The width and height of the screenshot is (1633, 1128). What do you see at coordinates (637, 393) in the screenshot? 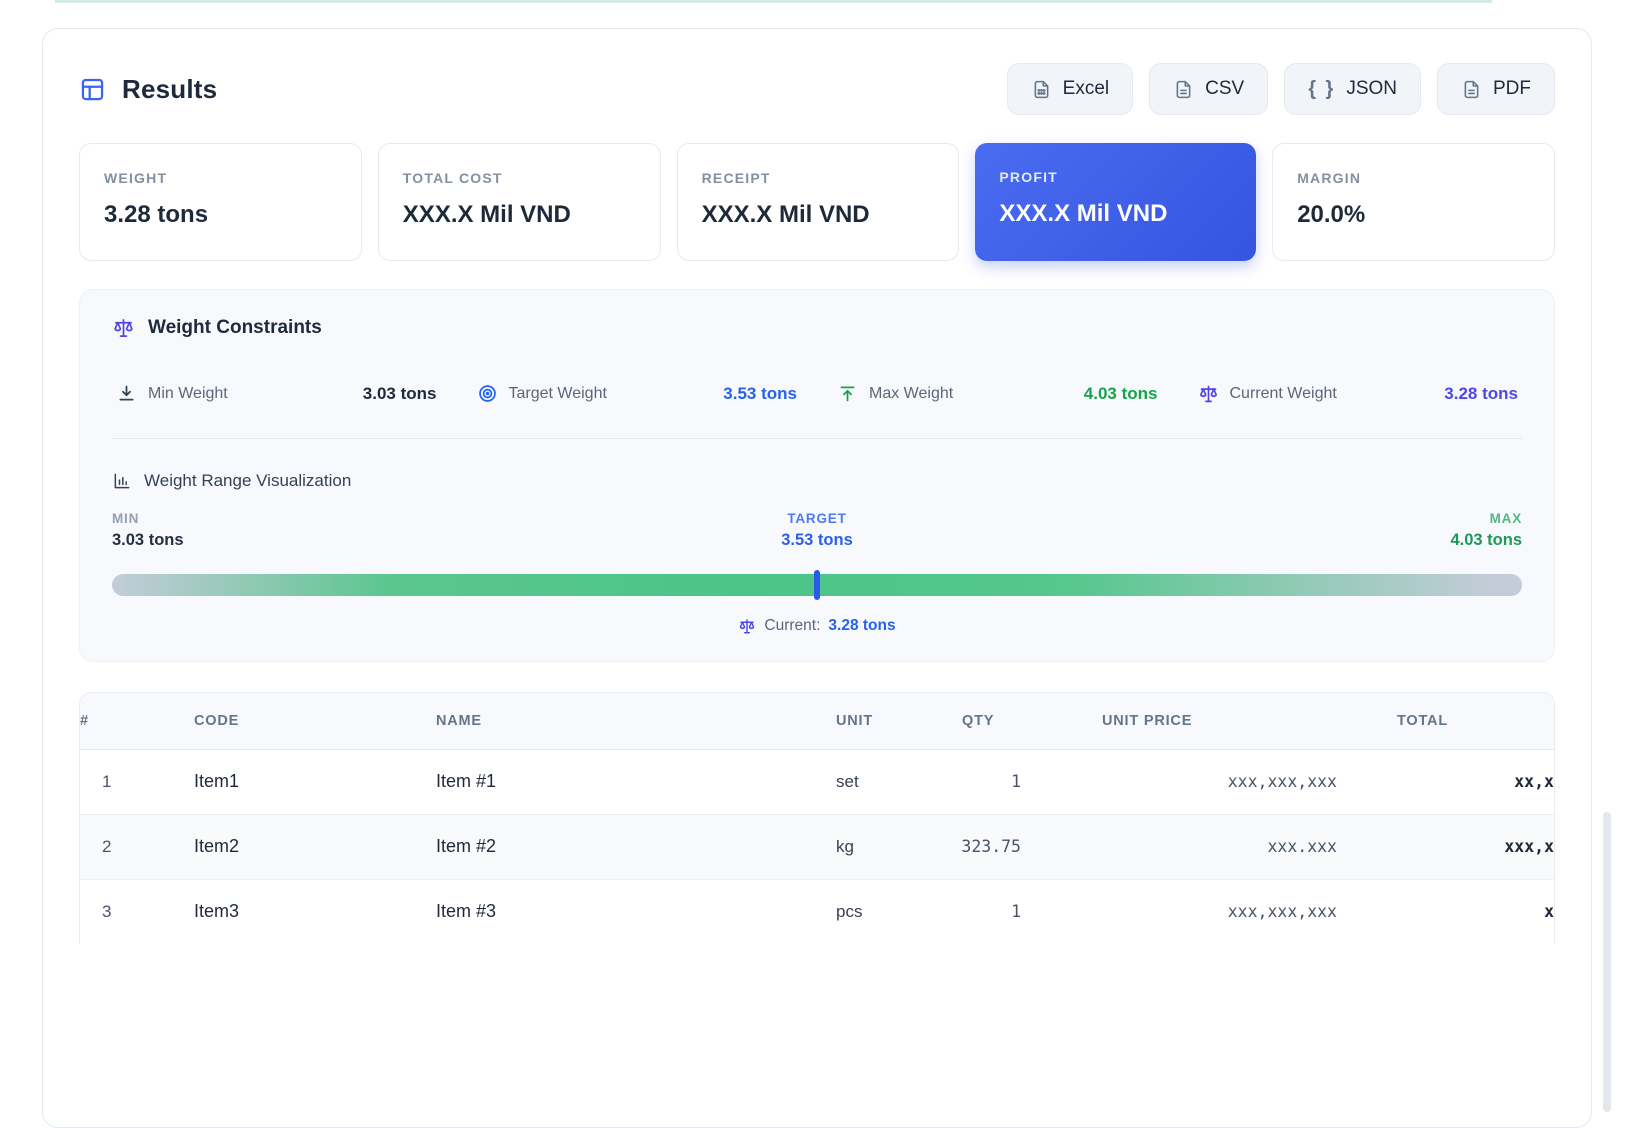
I see `target-weight-stat: Target Weight 3.53 tons` at bounding box center [637, 393].